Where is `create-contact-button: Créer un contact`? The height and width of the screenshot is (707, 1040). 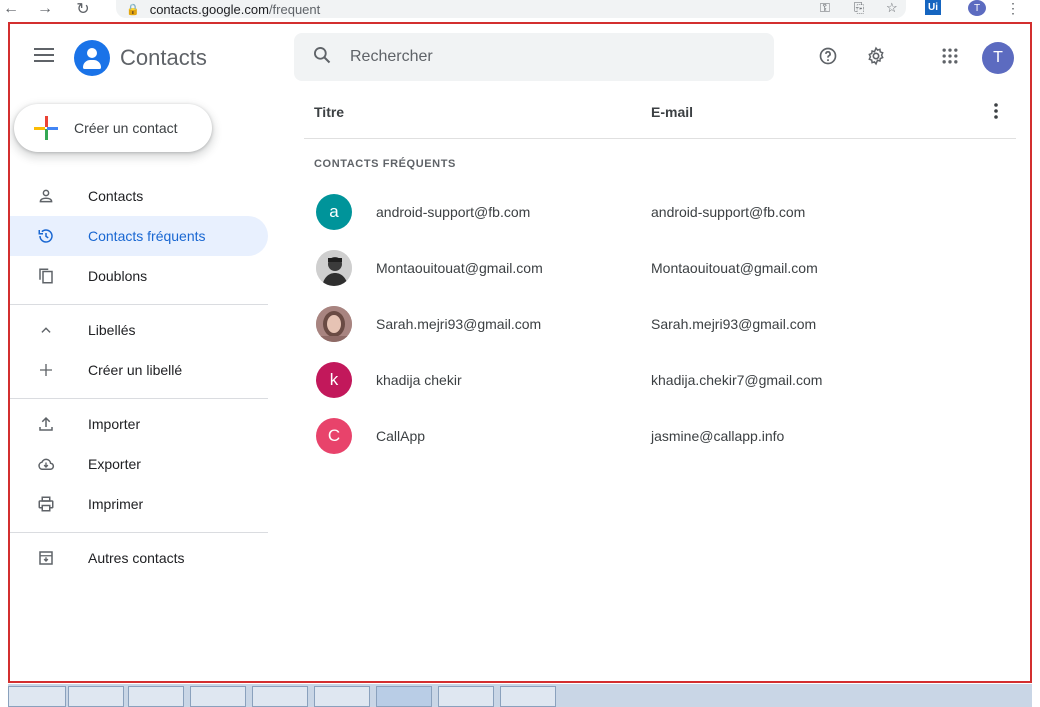
create-contact-button: Créer un contact is located at coordinates (113, 128).